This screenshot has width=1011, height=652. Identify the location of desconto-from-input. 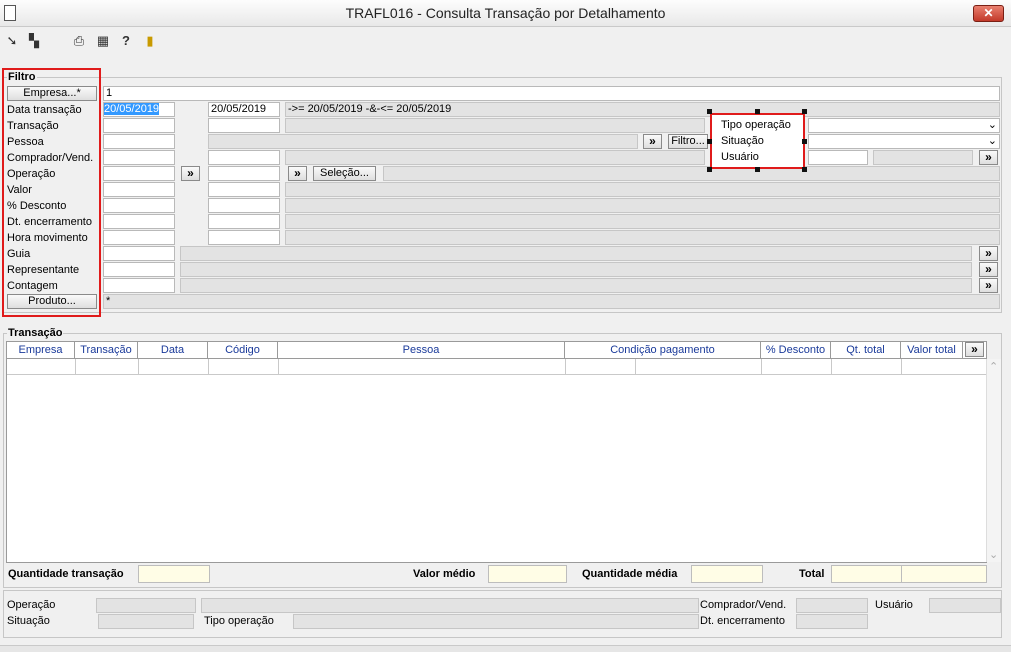
(139, 205).